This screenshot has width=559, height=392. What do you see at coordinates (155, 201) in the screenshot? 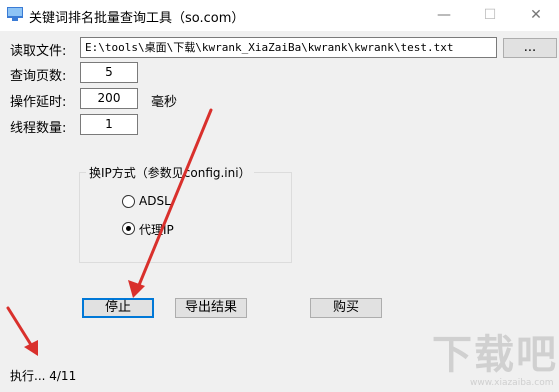
I see `radio-adsl-label: ADSL` at bounding box center [155, 201].